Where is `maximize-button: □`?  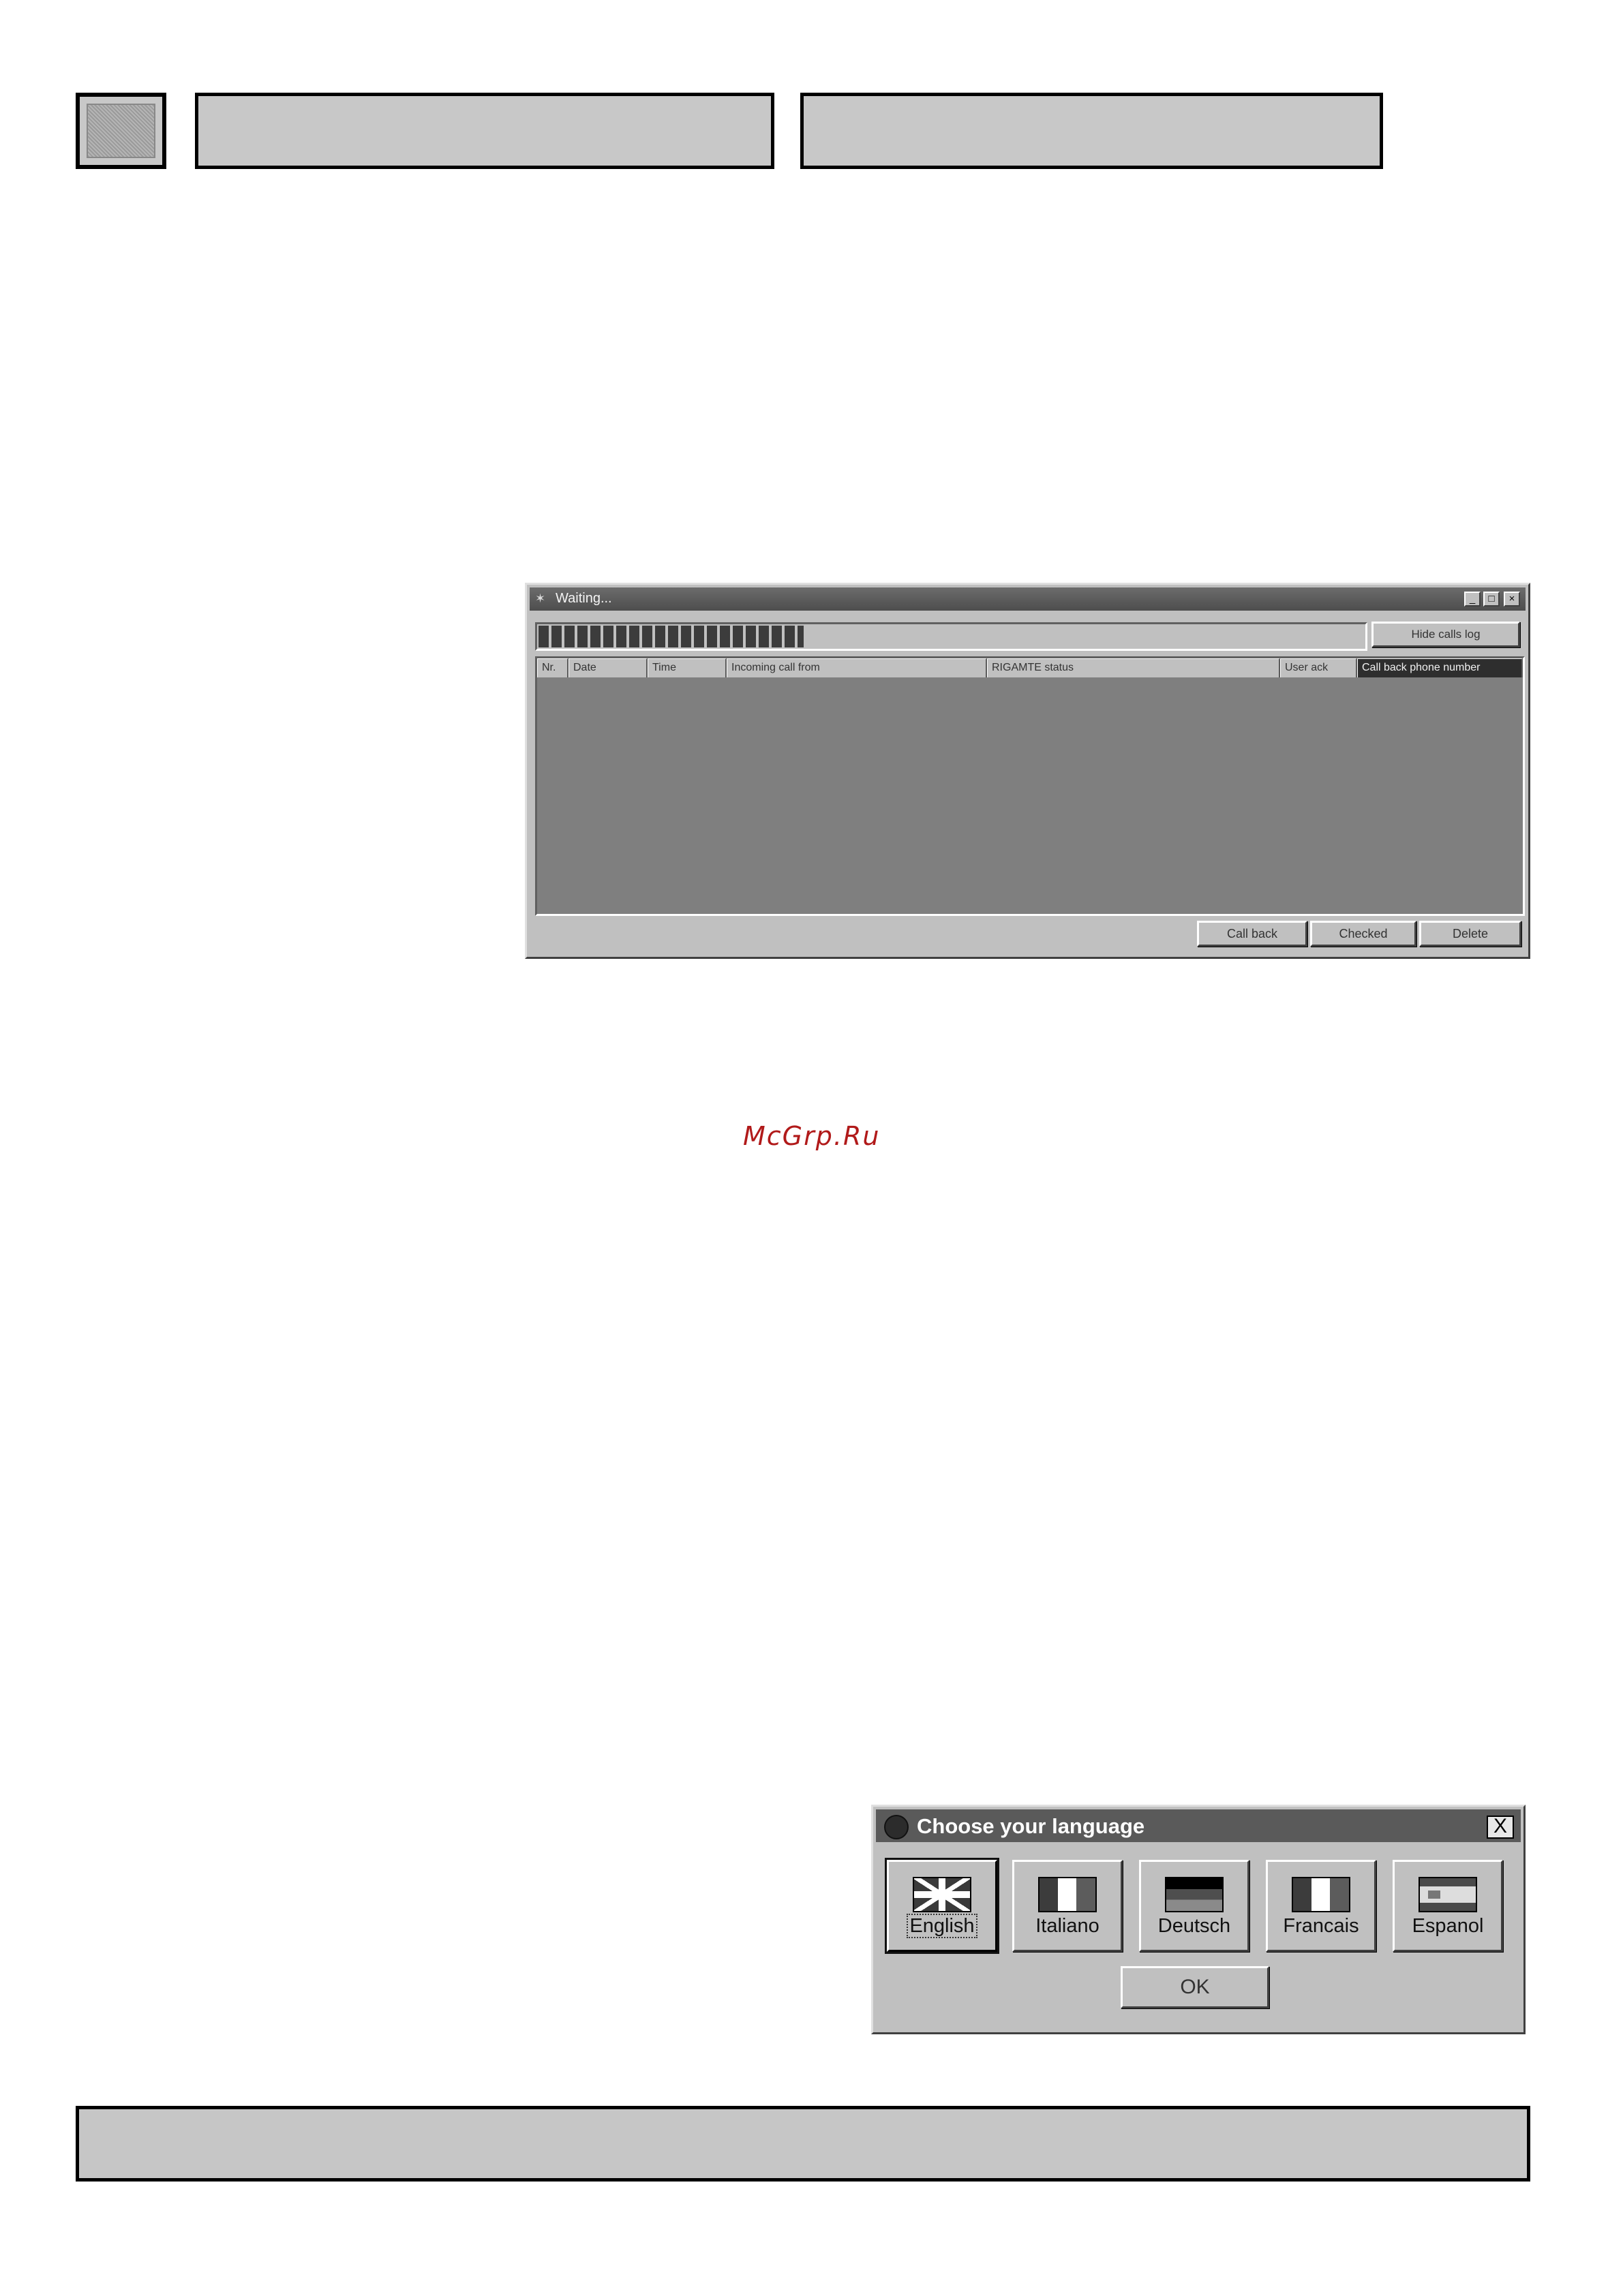
maximize-button: □ is located at coordinates (1491, 600).